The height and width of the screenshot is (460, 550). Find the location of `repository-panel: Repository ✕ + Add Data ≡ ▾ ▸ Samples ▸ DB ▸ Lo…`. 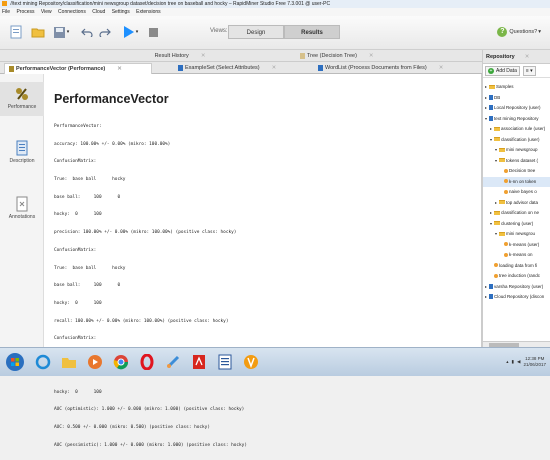

repository-panel: Repository ✕ + Add Data ≡ ▾ ▸ Samples ▸ DB ▸ Lo… is located at coordinates (516, 198).